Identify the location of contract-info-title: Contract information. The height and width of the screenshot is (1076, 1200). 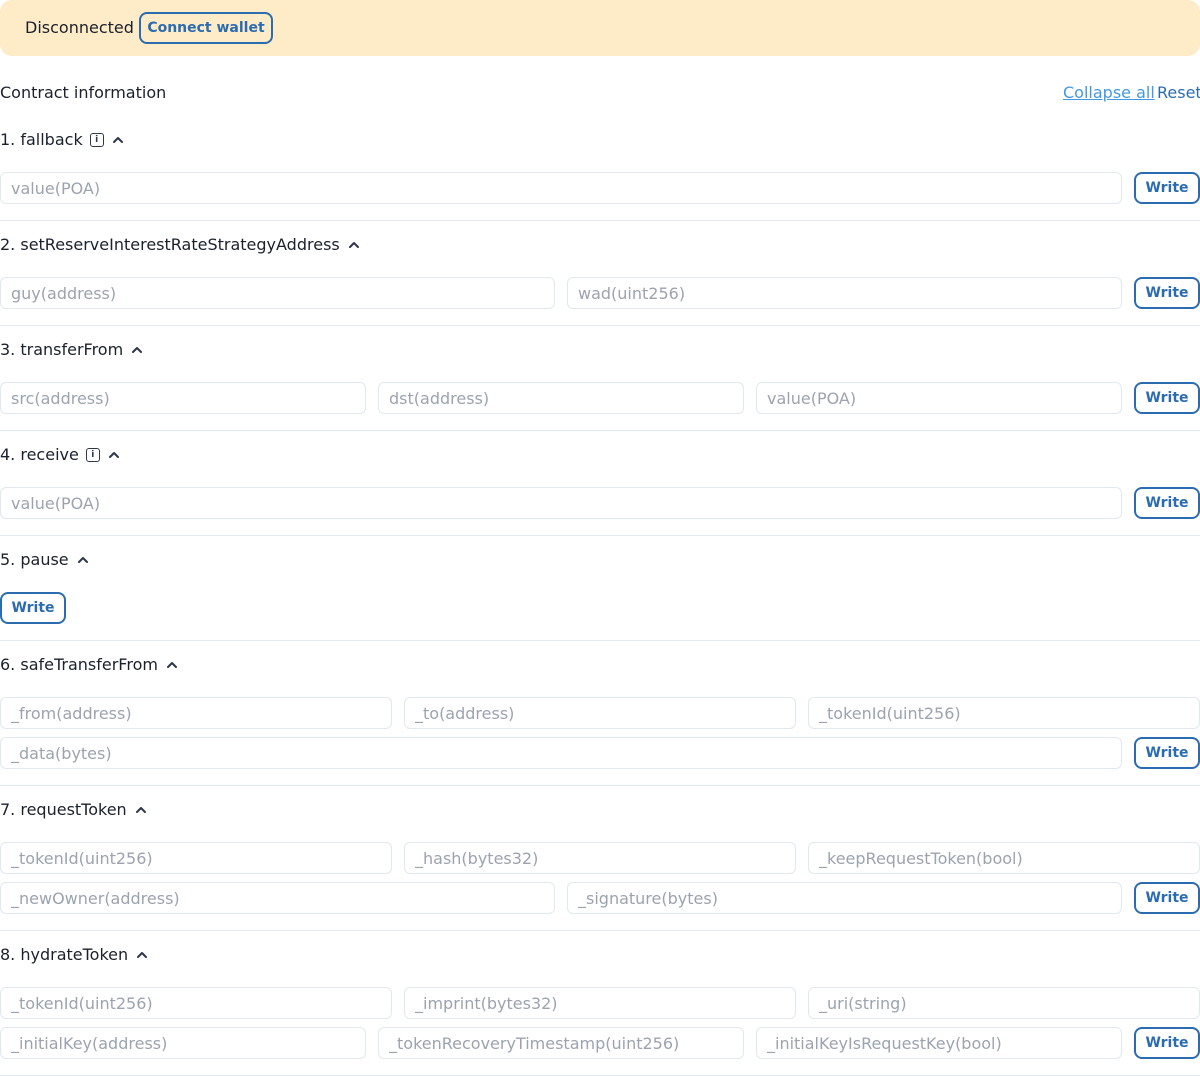
(83, 92).